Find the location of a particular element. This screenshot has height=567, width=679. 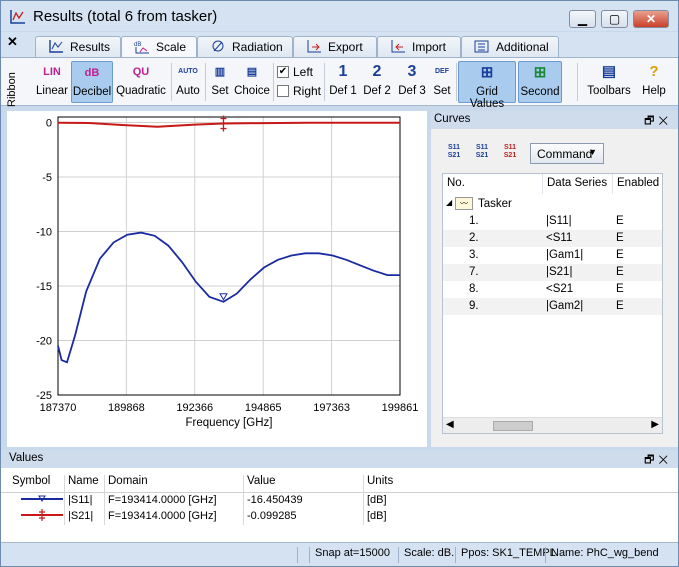

values-panel-title: Values is located at coordinates (26, 458).